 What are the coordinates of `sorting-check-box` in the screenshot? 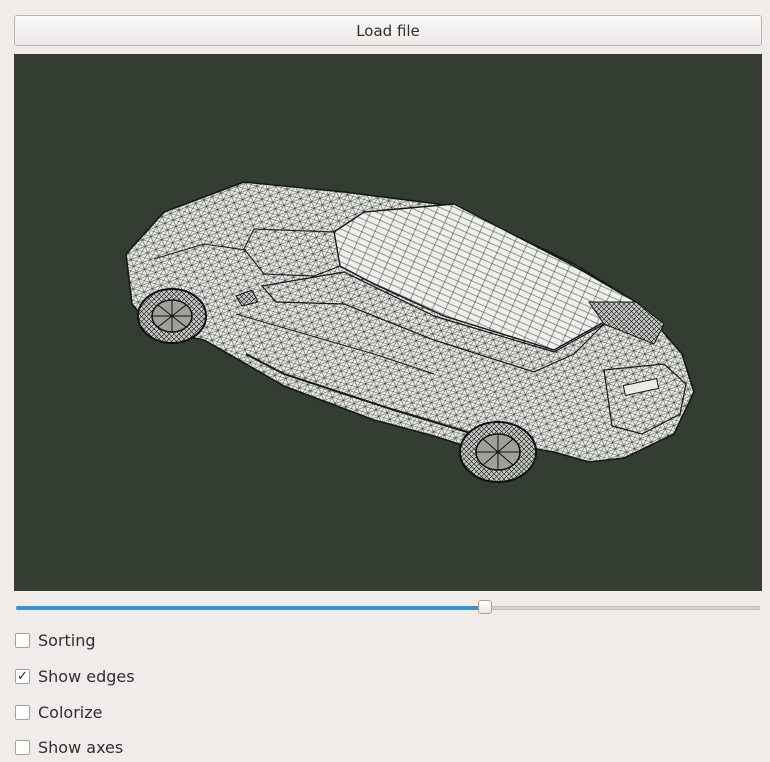 It's located at (22, 640).